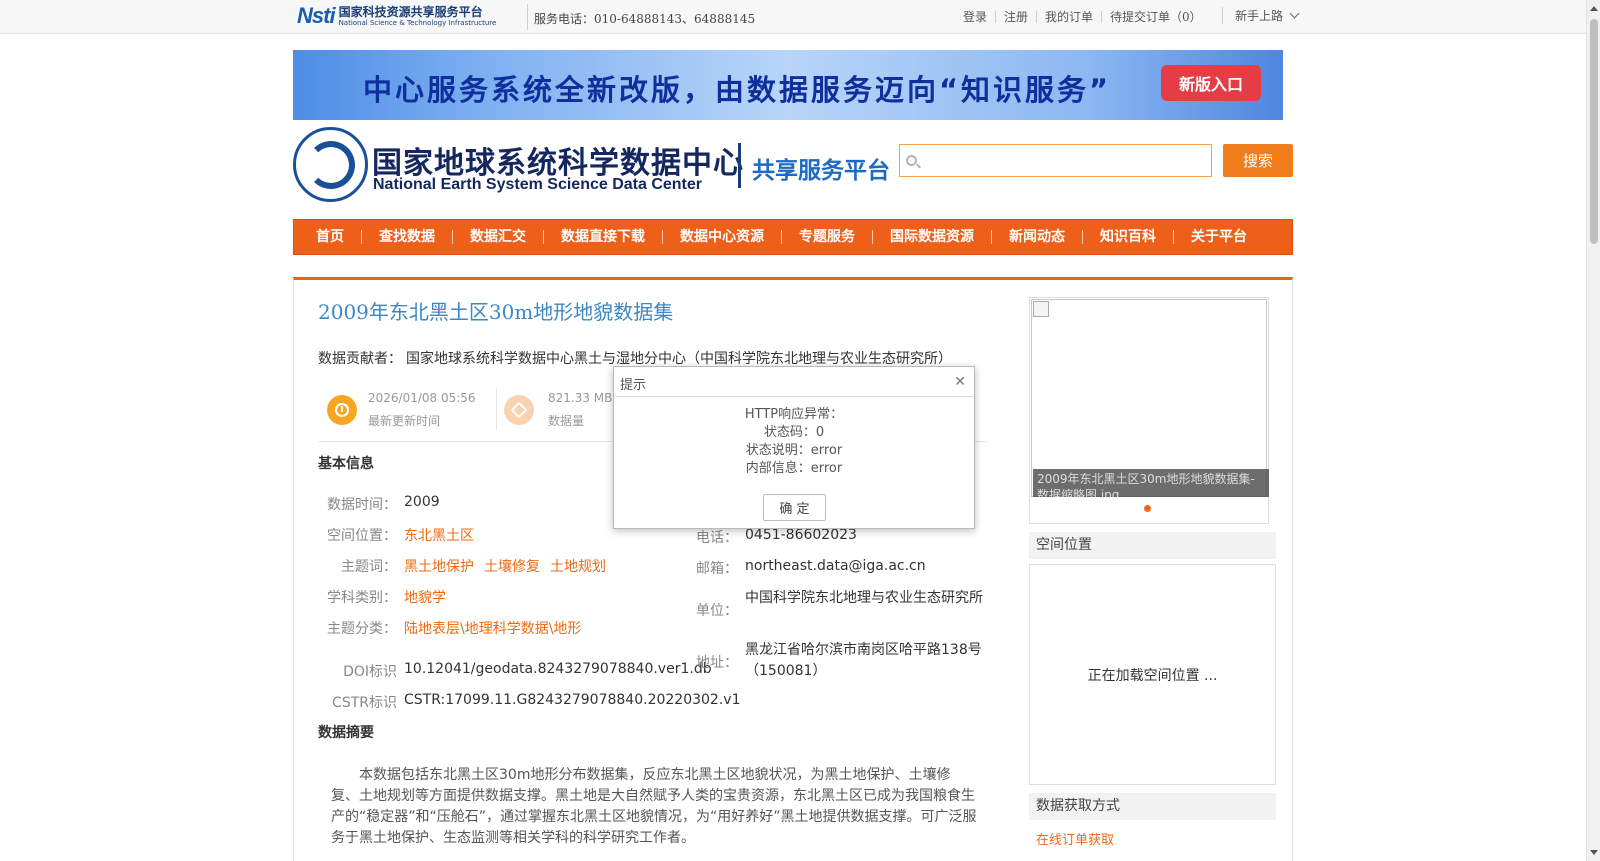  Describe the element at coordinates (346, 733) in the screenshot. I see `abstract-heading: 数据摘要` at that location.